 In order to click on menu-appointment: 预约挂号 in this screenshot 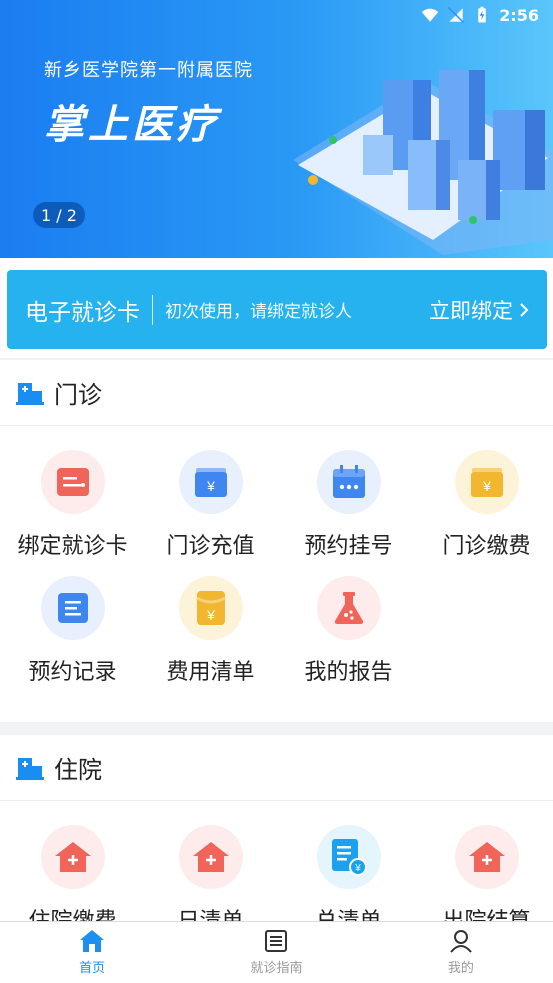, I will do `click(348, 513)`.